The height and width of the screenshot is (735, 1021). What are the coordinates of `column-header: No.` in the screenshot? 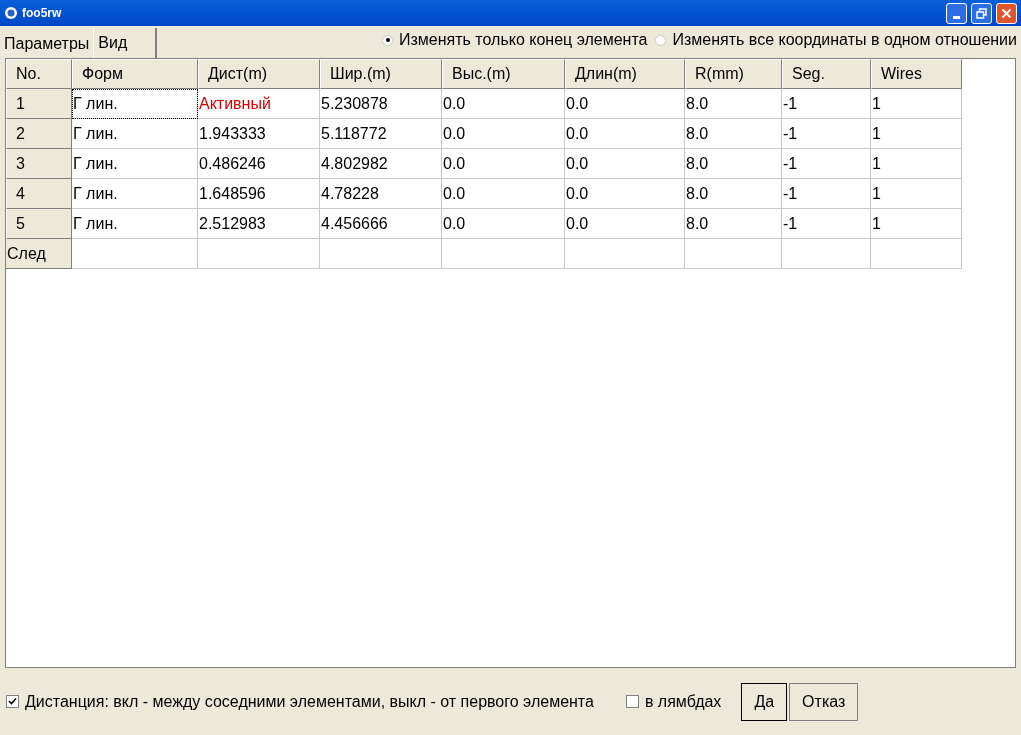 It's located at (39, 74).